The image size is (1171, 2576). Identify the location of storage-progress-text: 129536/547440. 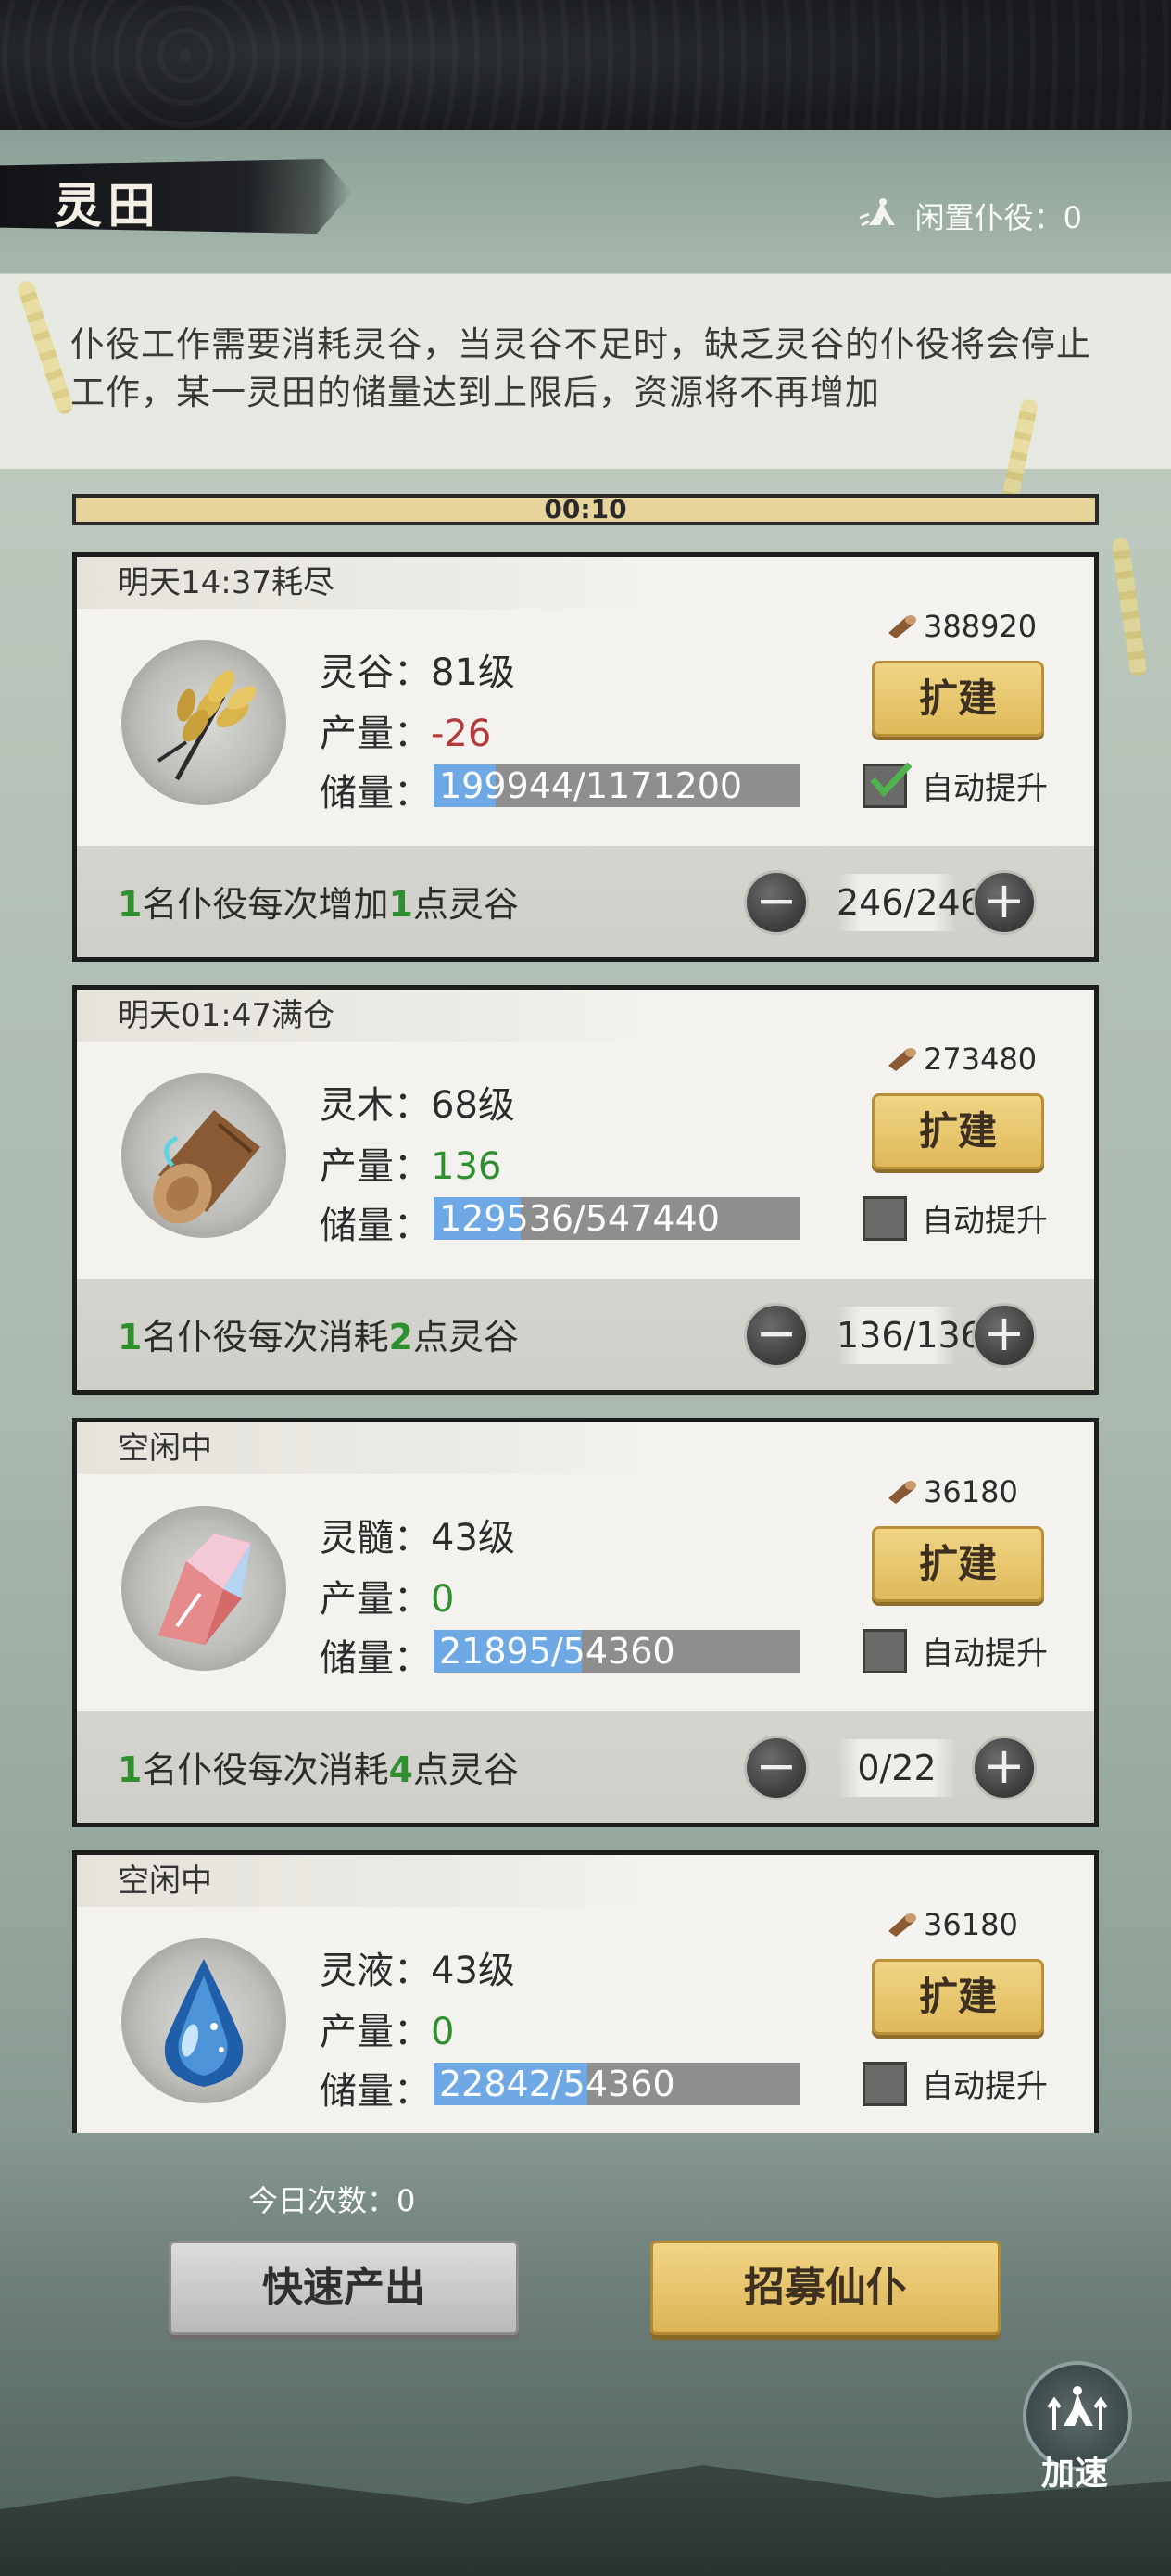
(579, 1218).